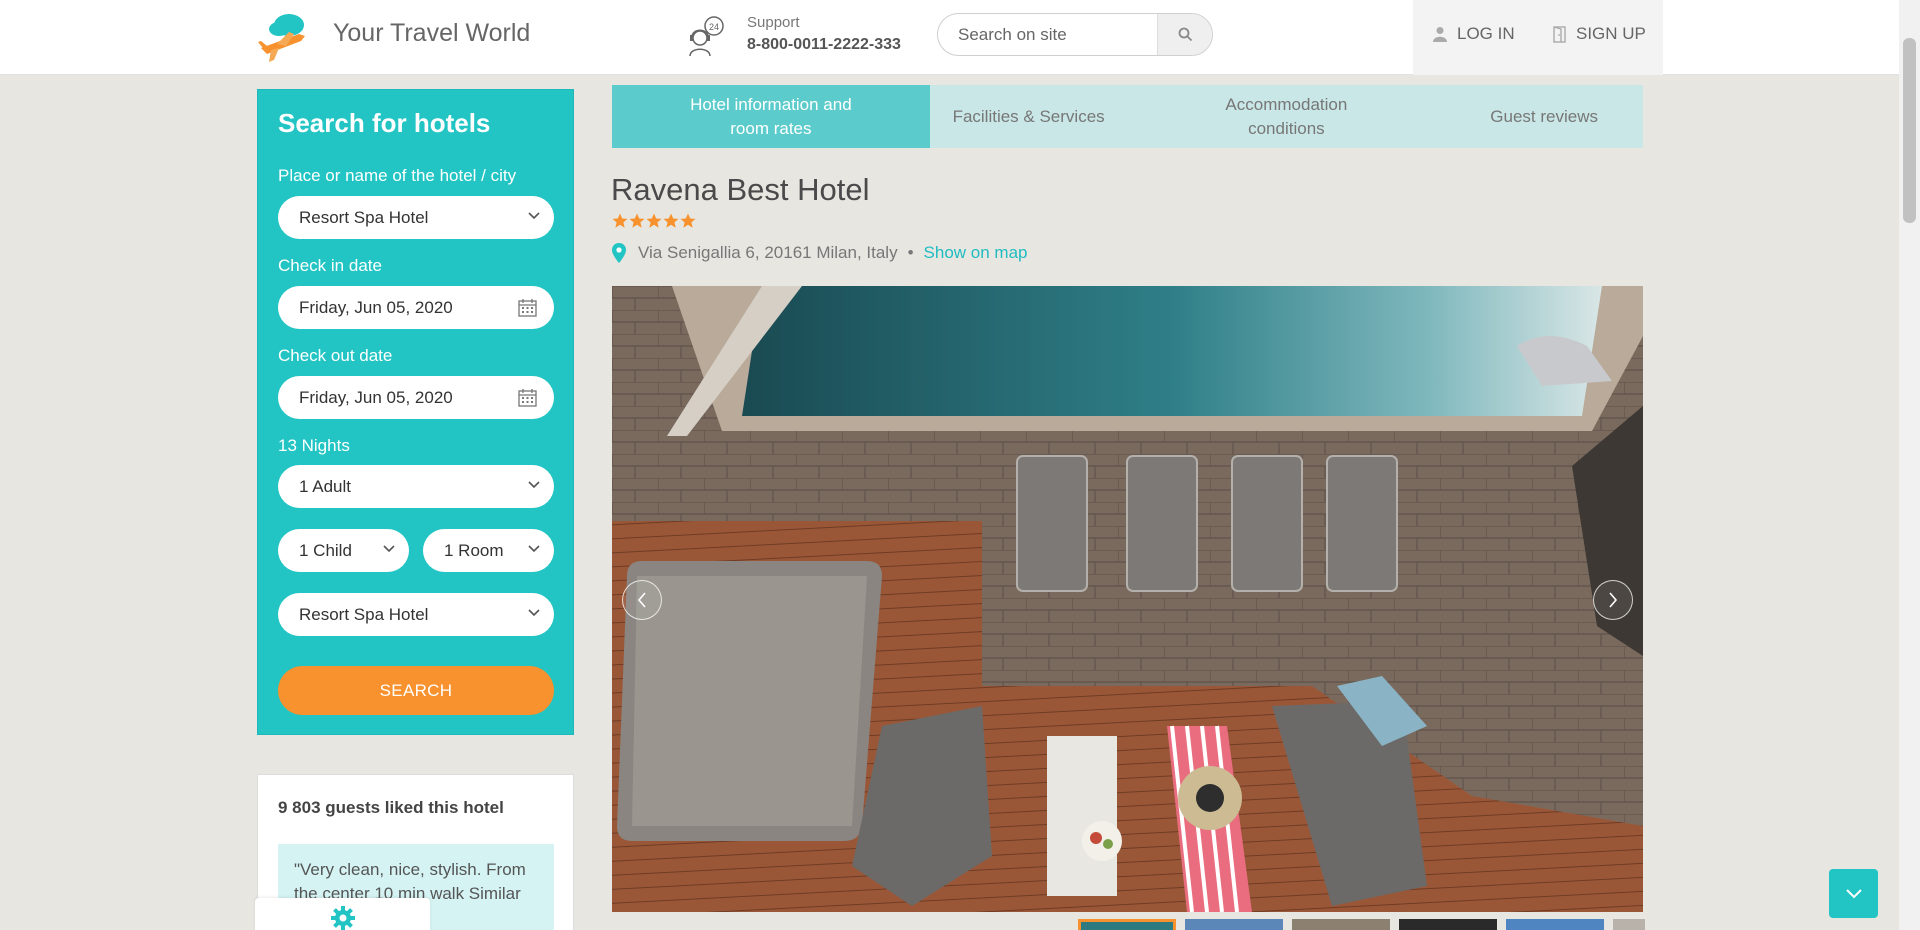 The image size is (1920, 930). Describe the element at coordinates (376, 307) in the screenshot. I see `checkin-value: Friday, Jun 05, 2020` at that location.